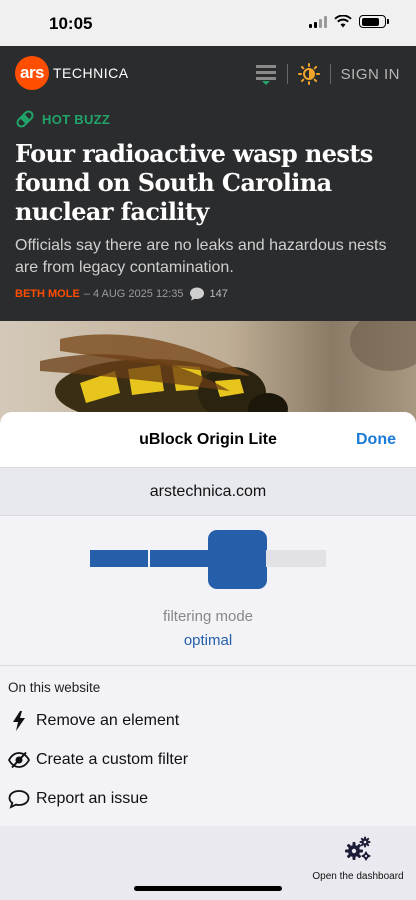 The image size is (416, 900). Describe the element at coordinates (76, 119) in the screenshot. I see `hot-buzz-label: HOT BUZZ` at that location.